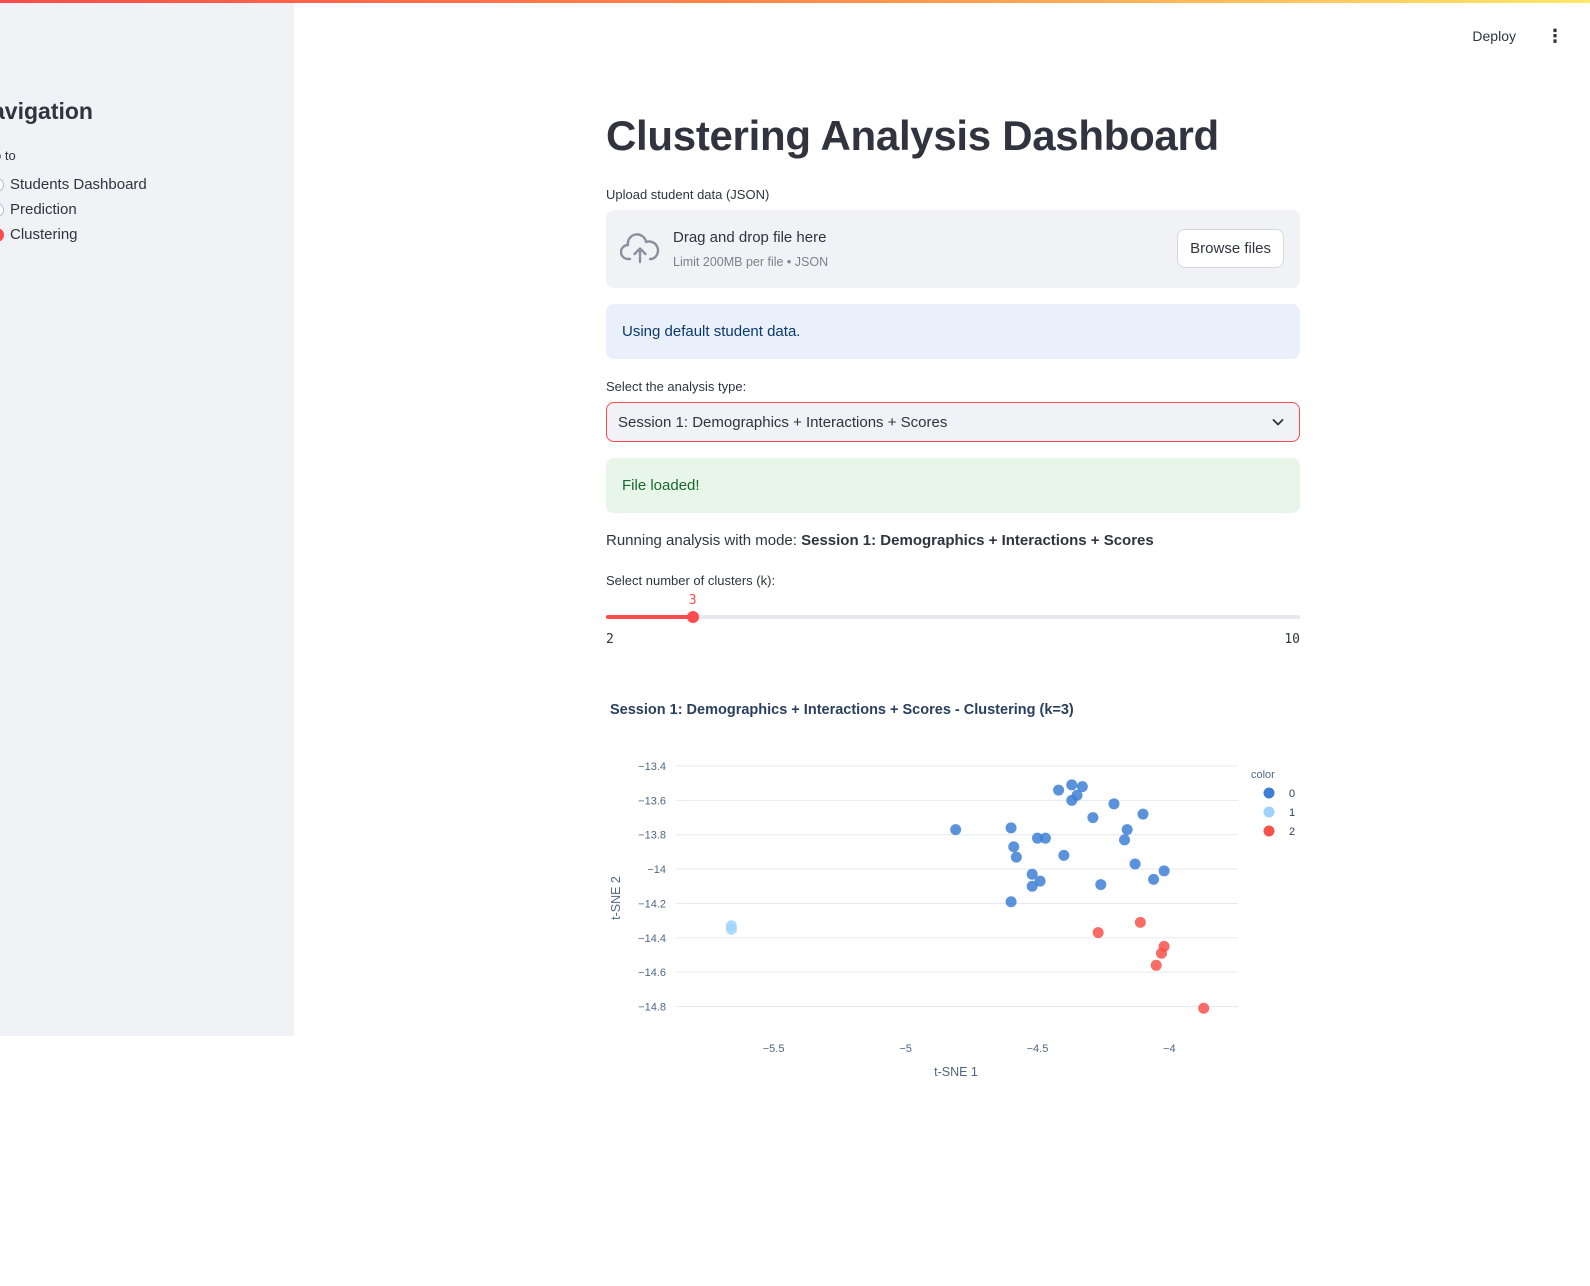 This screenshot has height=1286, width=1590. I want to click on legend-label-0: 0, so click(1292, 794).